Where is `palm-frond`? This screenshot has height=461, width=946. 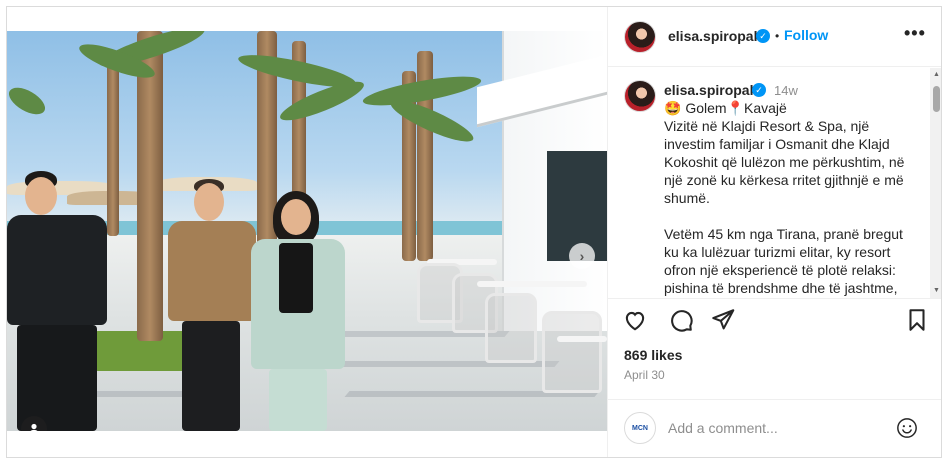 palm-frond is located at coordinates (28, 101).